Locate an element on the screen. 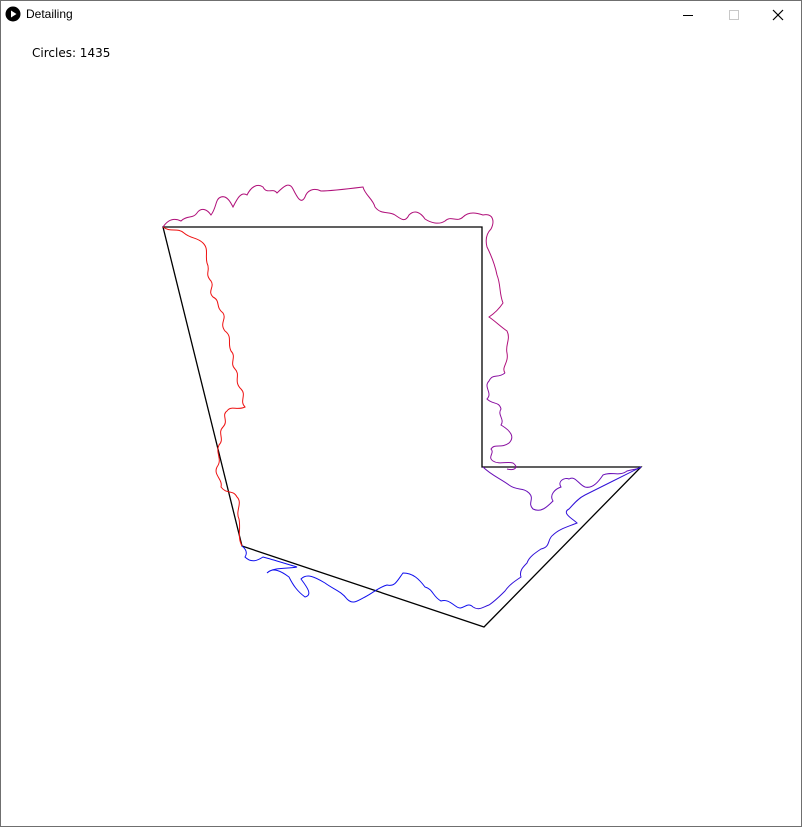 Image resolution: width=802 pixels, height=827 pixels. detail-path-diagonal is located at coordinates (557, 538).